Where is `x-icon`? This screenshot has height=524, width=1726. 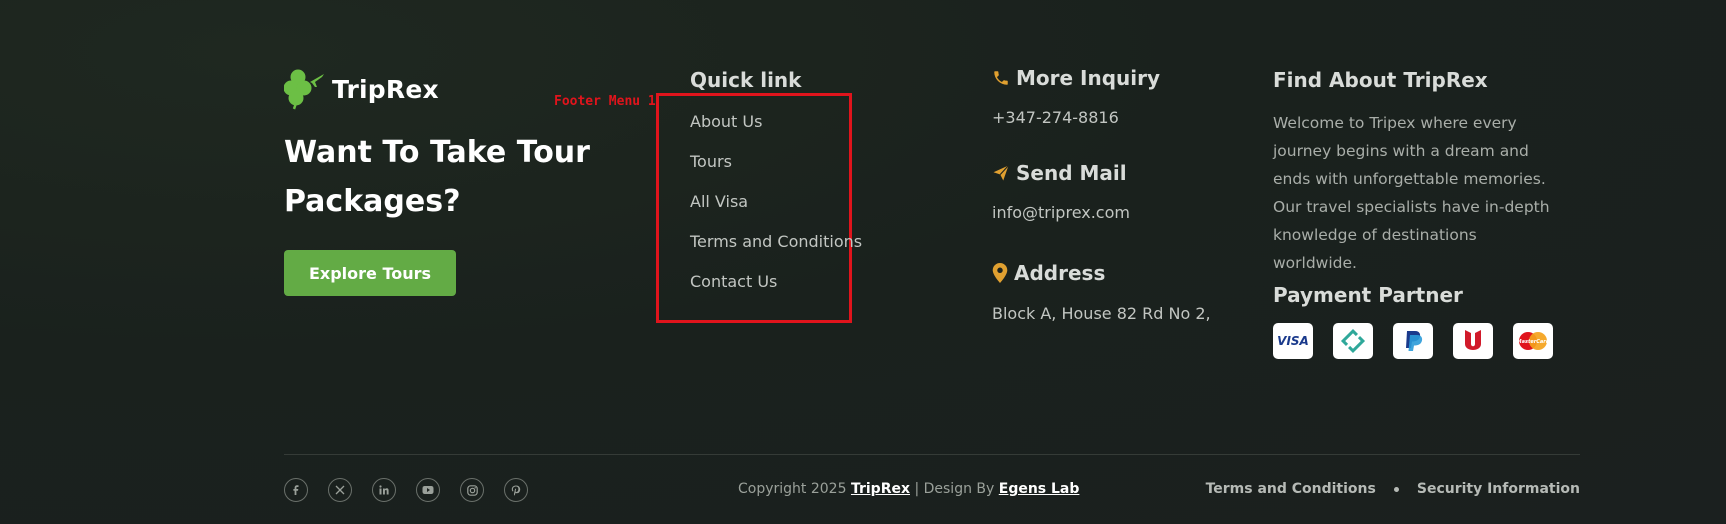
x-icon is located at coordinates (340, 490).